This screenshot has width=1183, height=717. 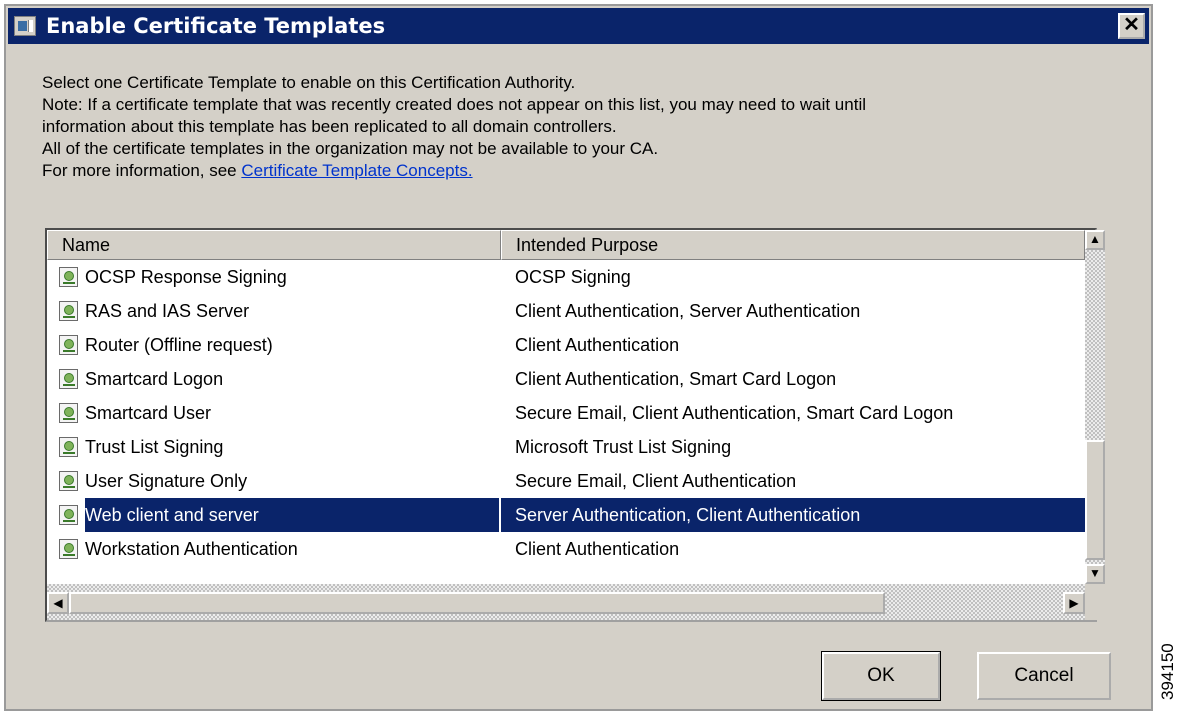 I want to click on column-header-name: Name, so click(x=274, y=245).